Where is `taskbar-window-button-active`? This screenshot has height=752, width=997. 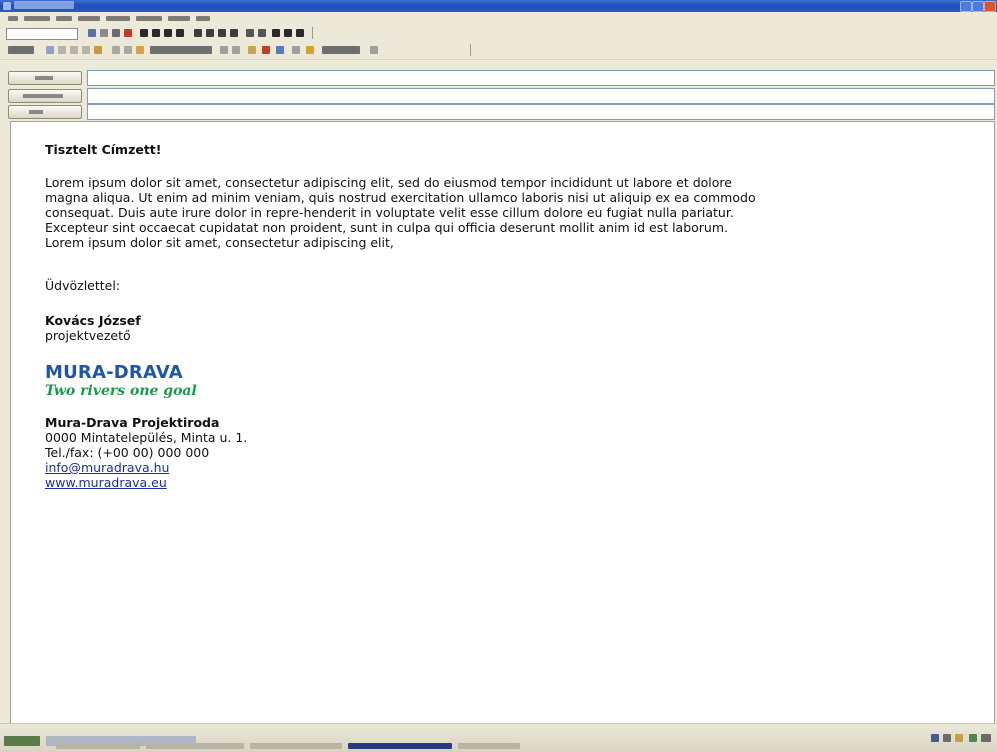
taskbar-window-button-active is located at coordinates (400, 746).